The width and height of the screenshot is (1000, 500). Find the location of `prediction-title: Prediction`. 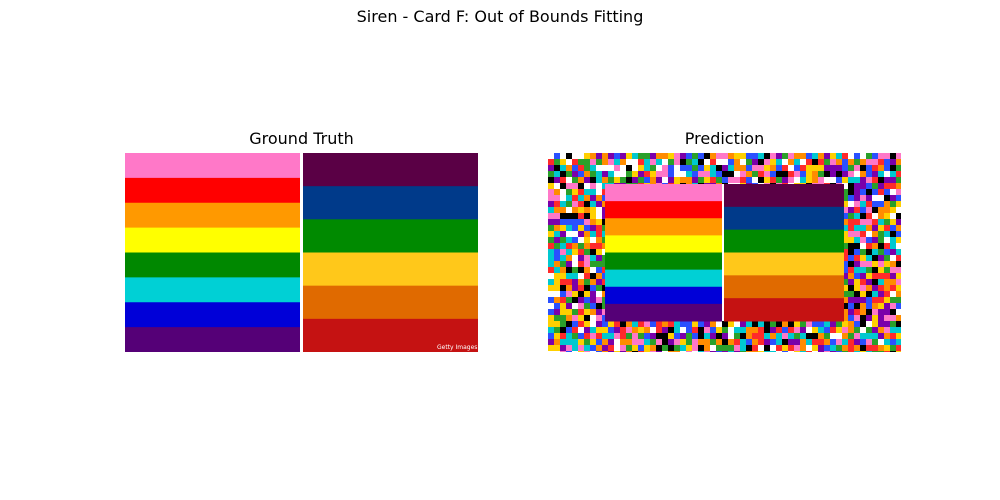

prediction-title: Prediction is located at coordinates (724, 138).